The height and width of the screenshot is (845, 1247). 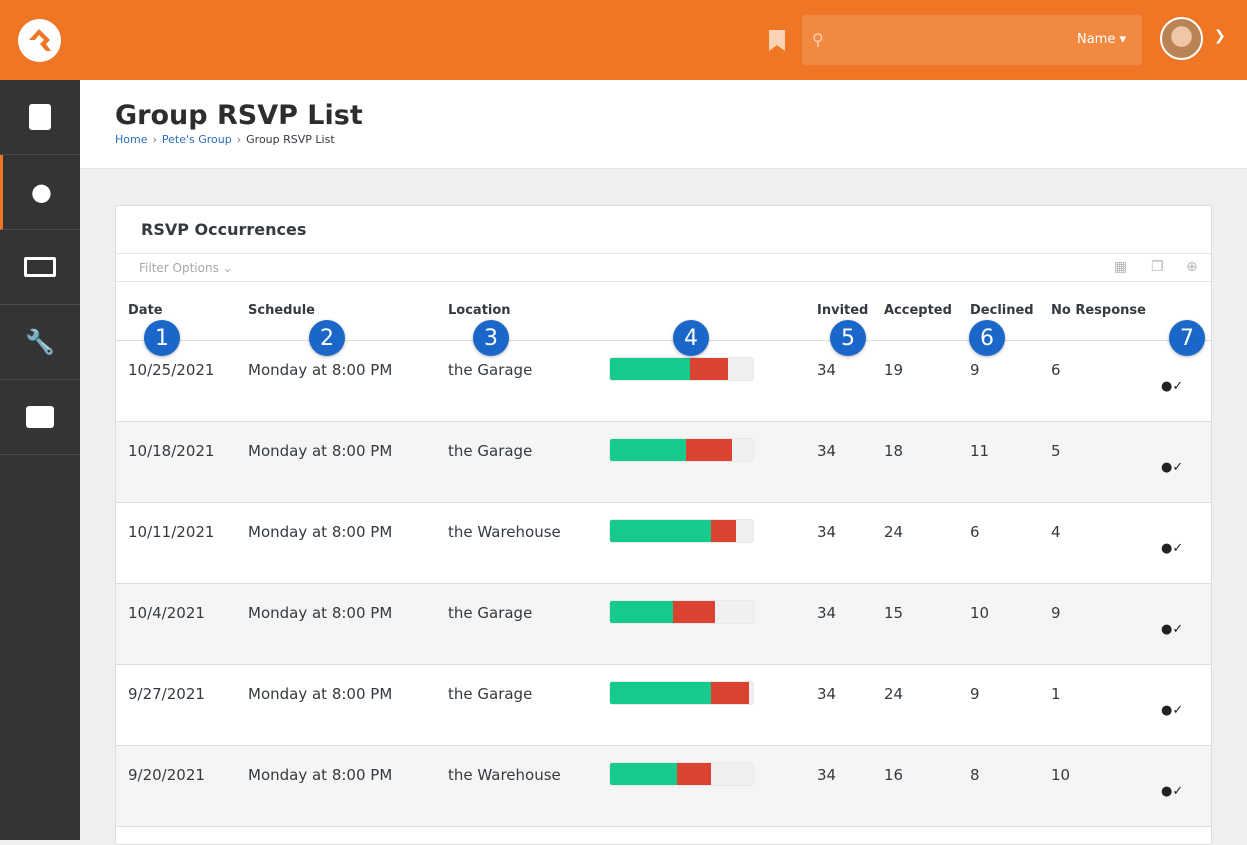 What do you see at coordinates (239, 115) in the screenshot?
I see `page-title: Group RSVP List` at bounding box center [239, 115].